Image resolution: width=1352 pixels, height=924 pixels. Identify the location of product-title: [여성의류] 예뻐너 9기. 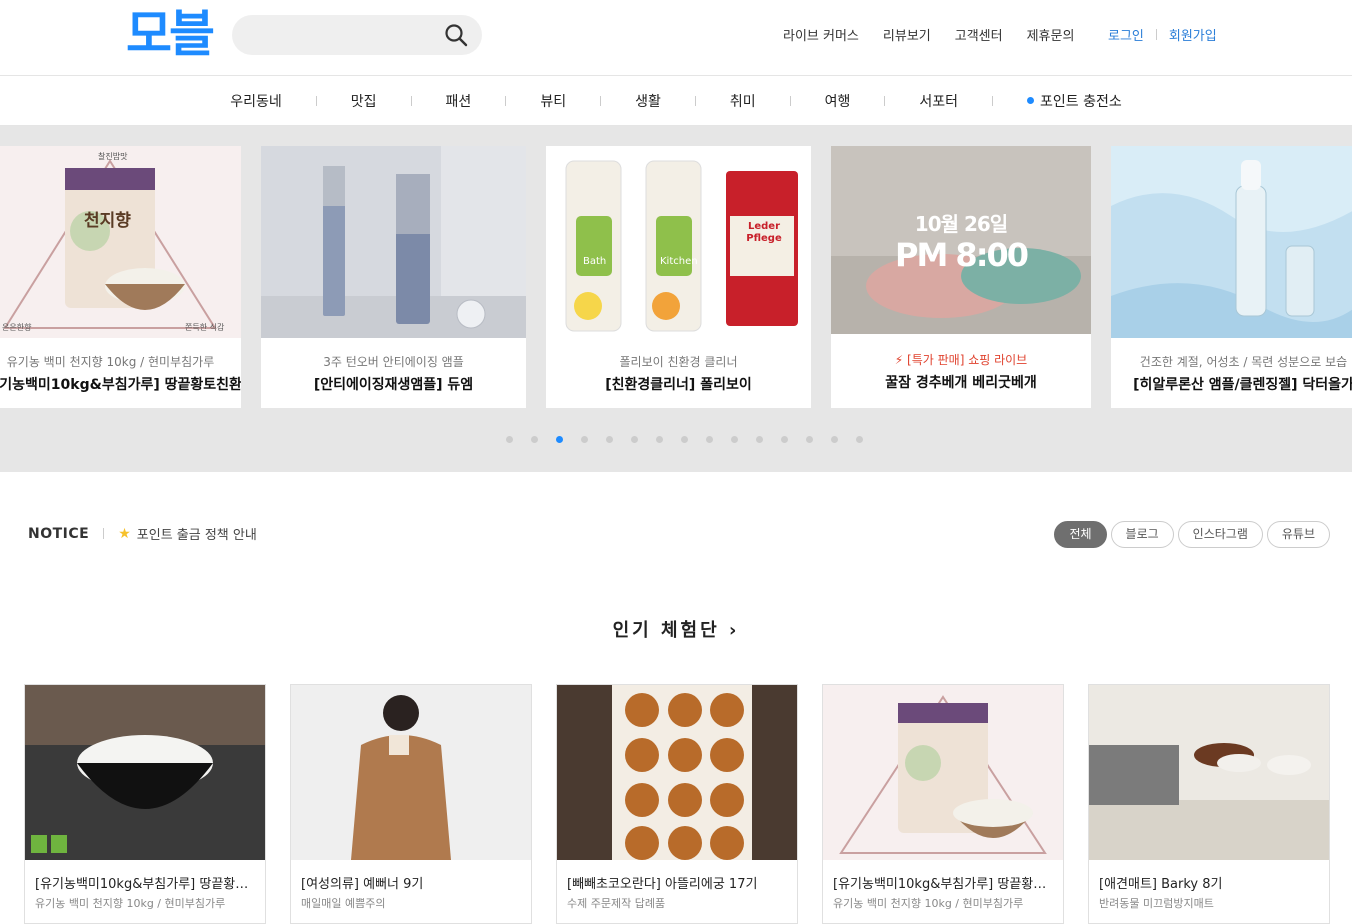
(362, 884).